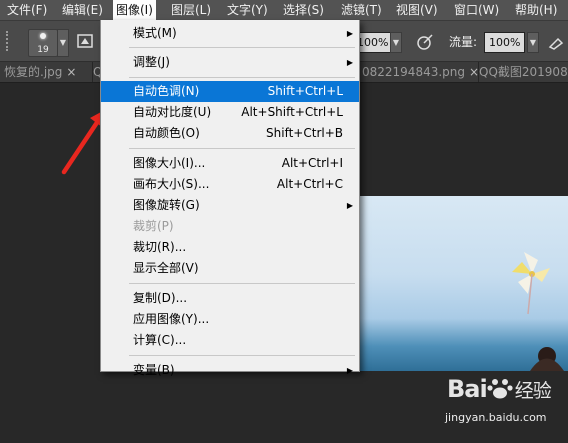 The height and width of the screenshot is (443, 568). I want to click on close-icon: ×, so click(71, 72).